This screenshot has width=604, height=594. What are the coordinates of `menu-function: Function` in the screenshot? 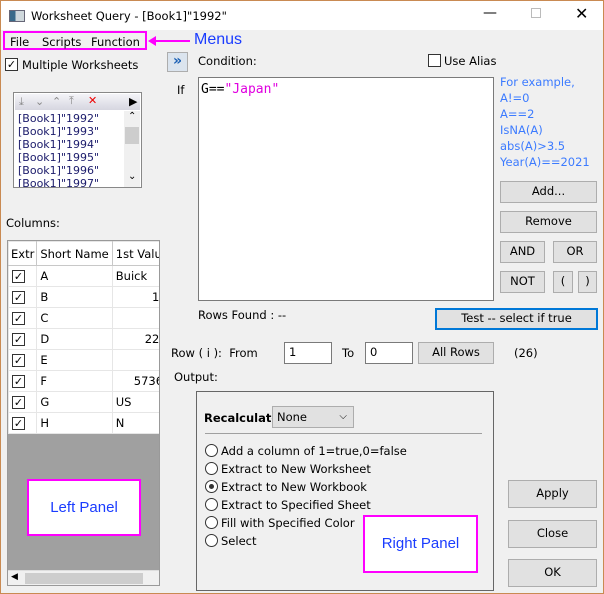 It's located at (115, 42).